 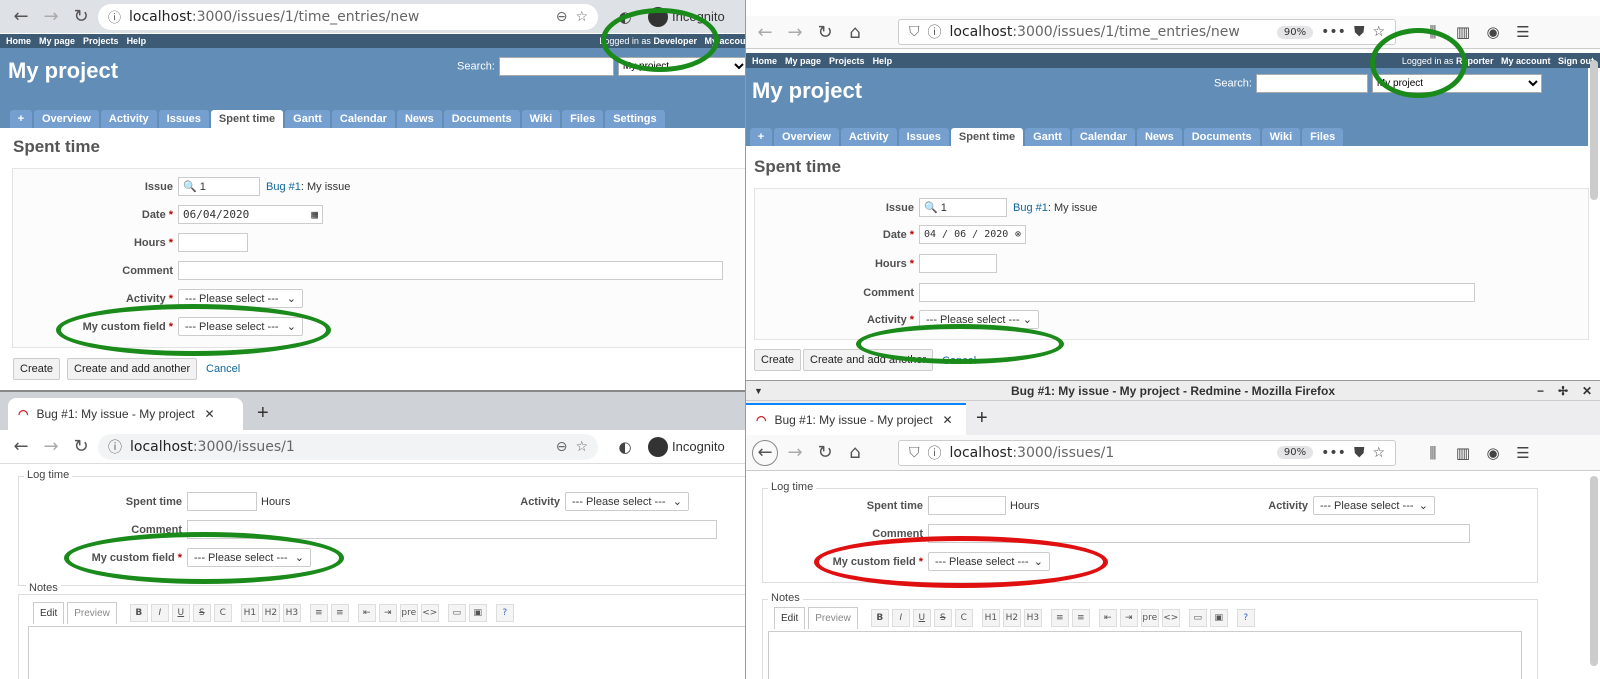 I want to click on tab-news: News, so click(x=1159, y=137).